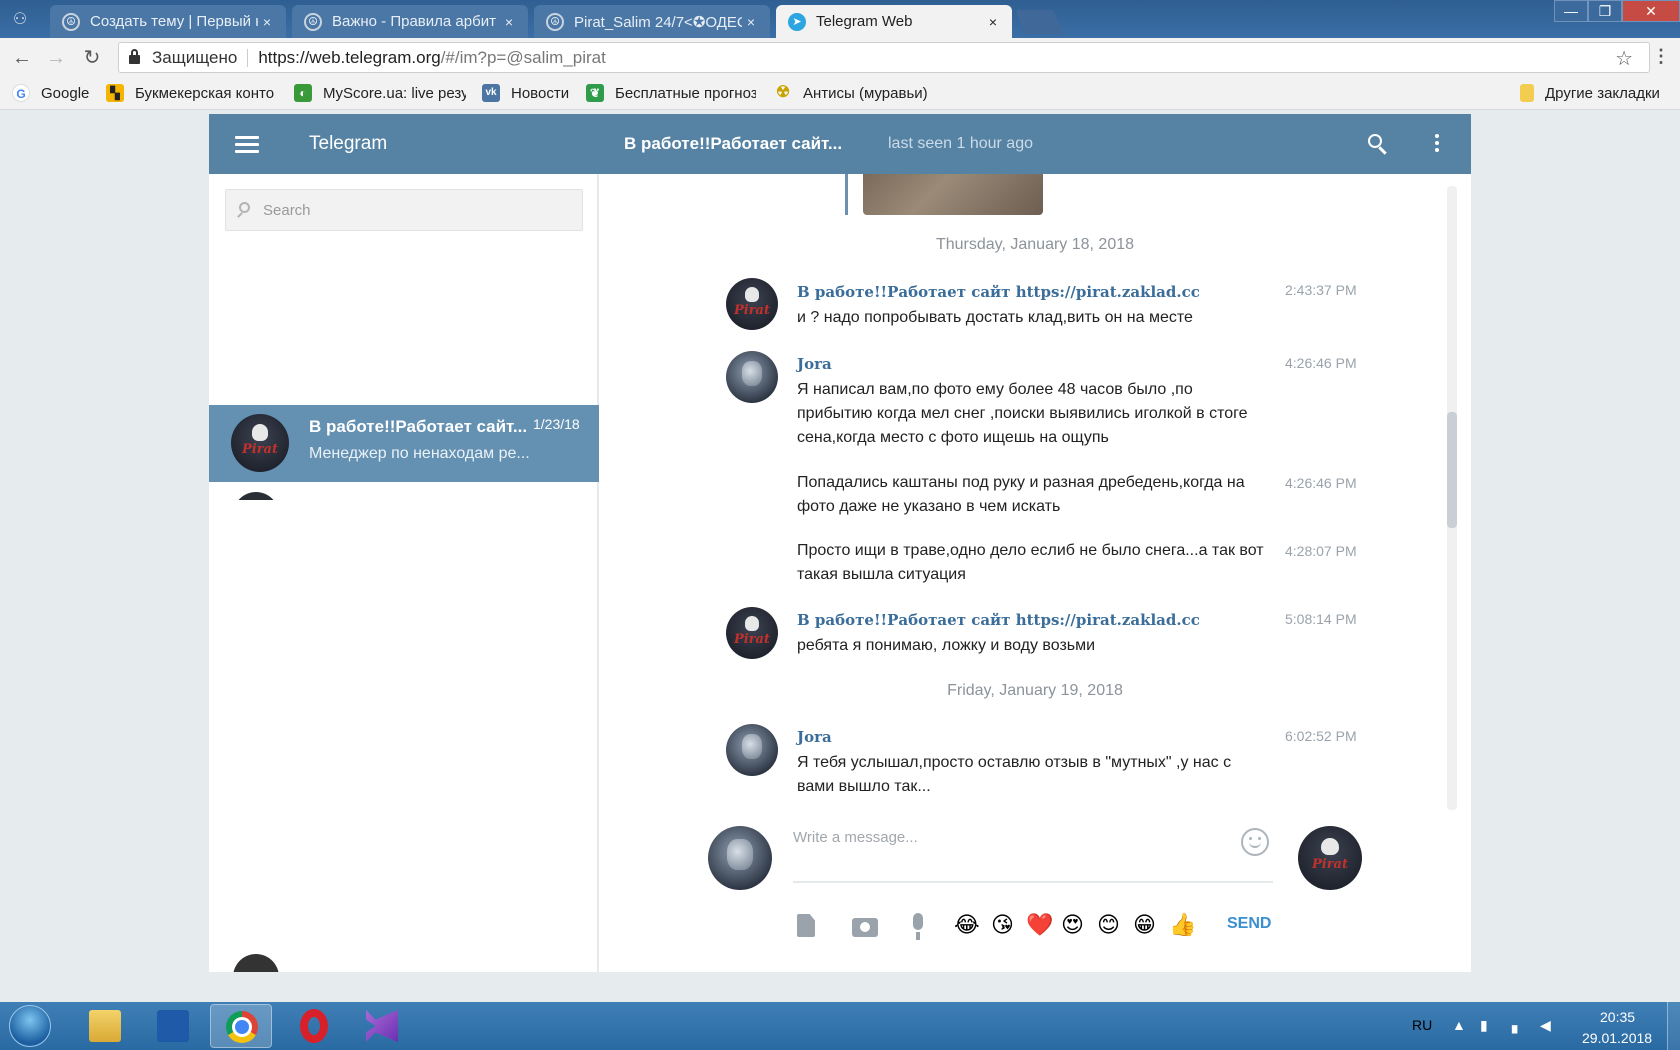 The width and height of the screenshot is (1680, 1050). Describe the element at coordinates (1673, 1026) in the screenshot. I see `show-desktop-button` at that location.